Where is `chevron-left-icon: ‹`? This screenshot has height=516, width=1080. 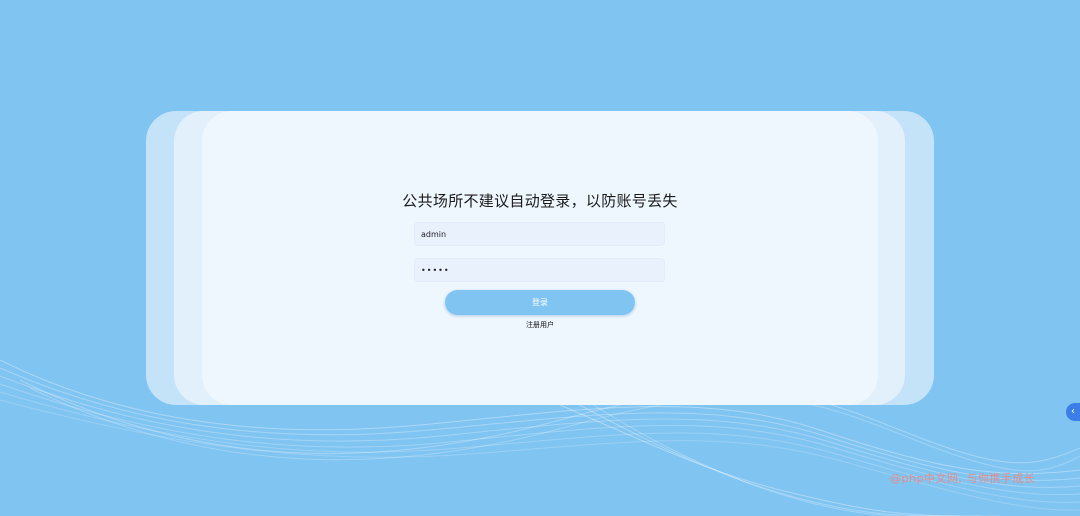
chevron-left-icon: ‹ is located at coordinates (1073, 411).